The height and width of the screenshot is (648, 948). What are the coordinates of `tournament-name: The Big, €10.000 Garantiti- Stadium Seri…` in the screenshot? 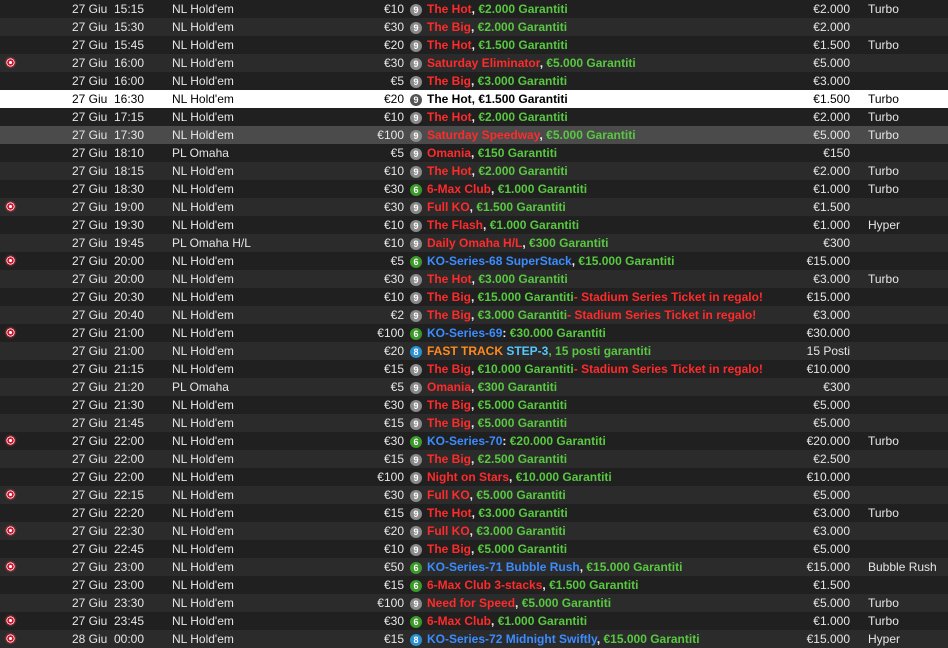 It's located at (617, 369).